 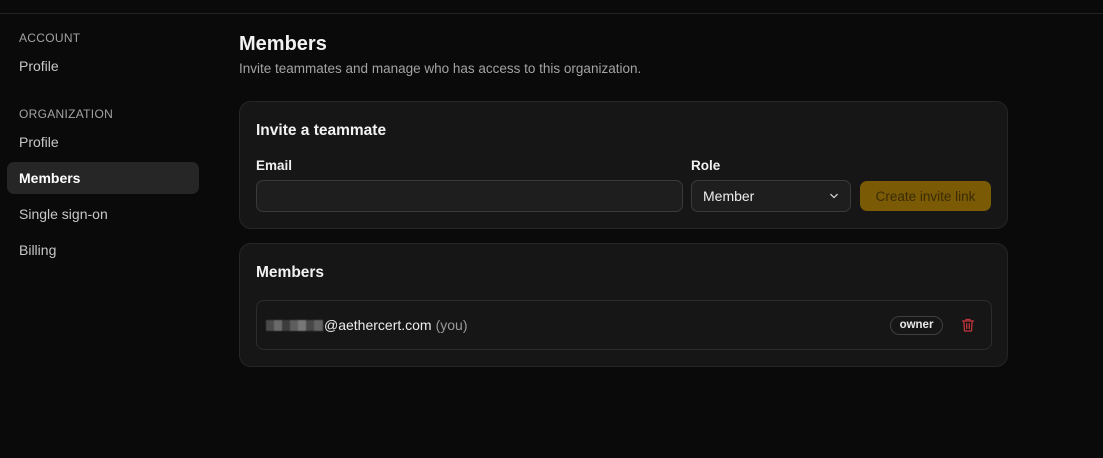 I want to click on member-email-domain: @aethercert.com, so click(x=378, y=325).